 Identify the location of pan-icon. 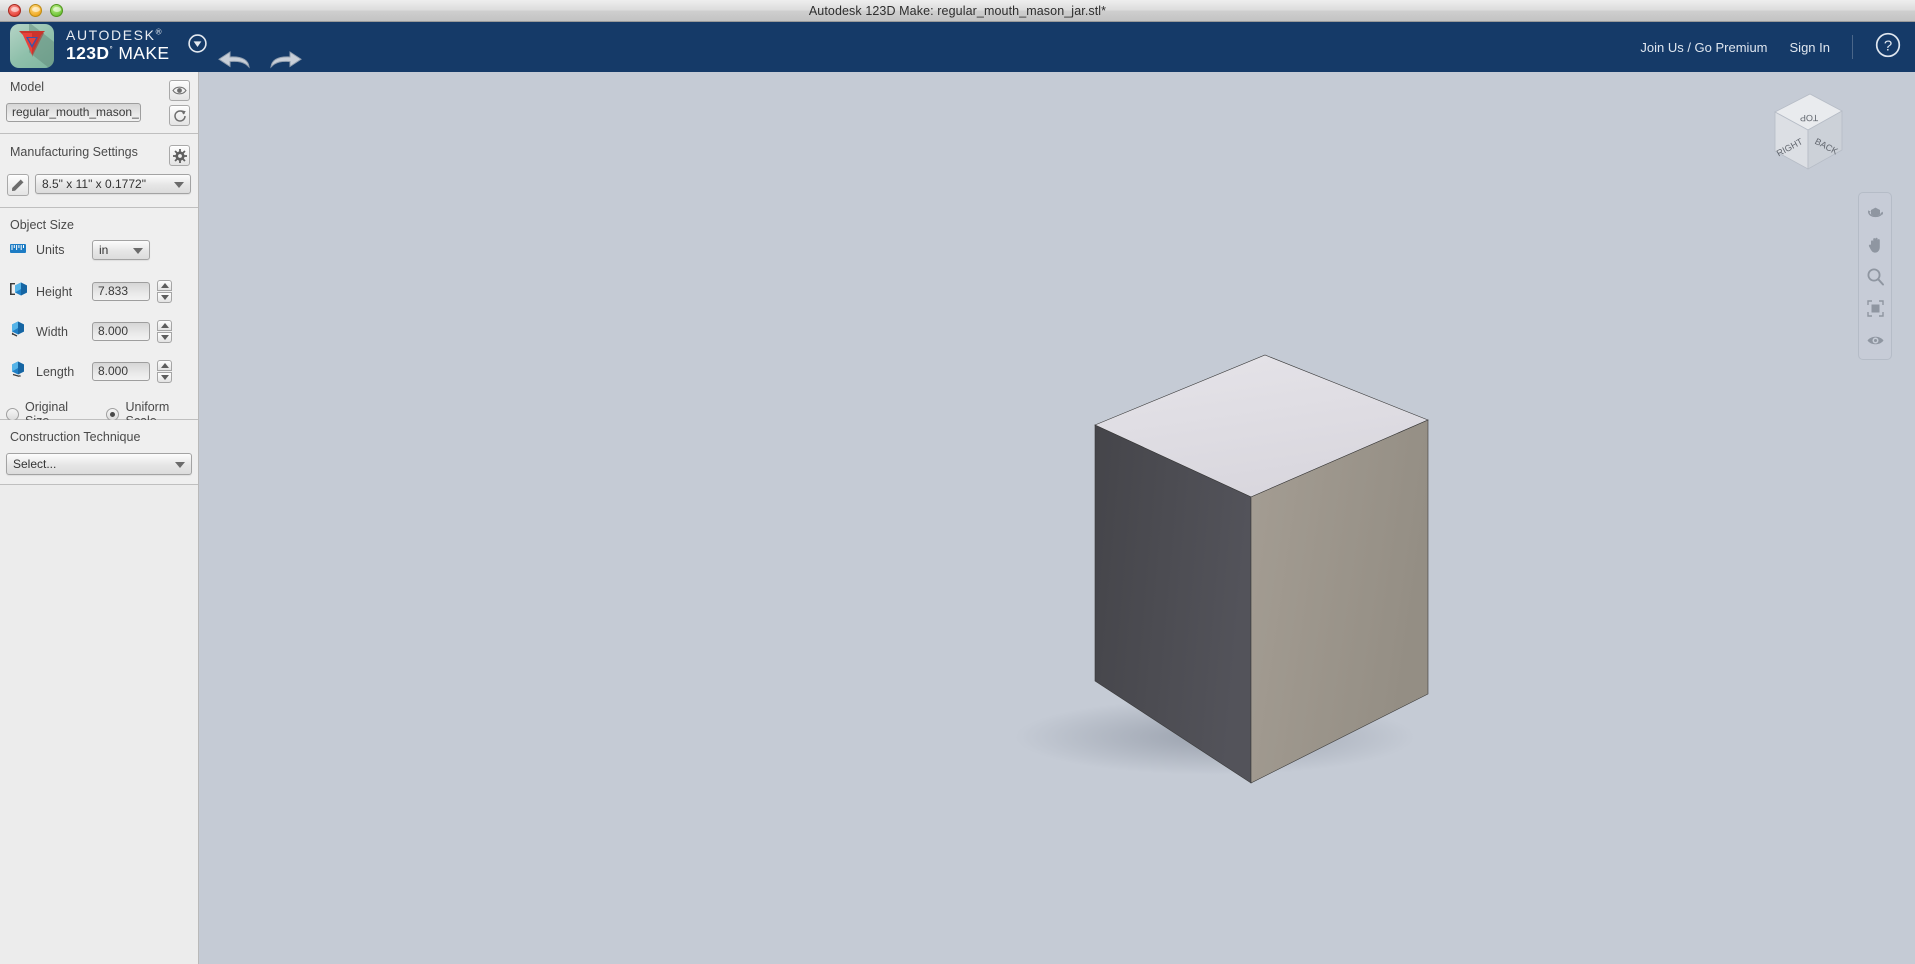
(1875, 244).